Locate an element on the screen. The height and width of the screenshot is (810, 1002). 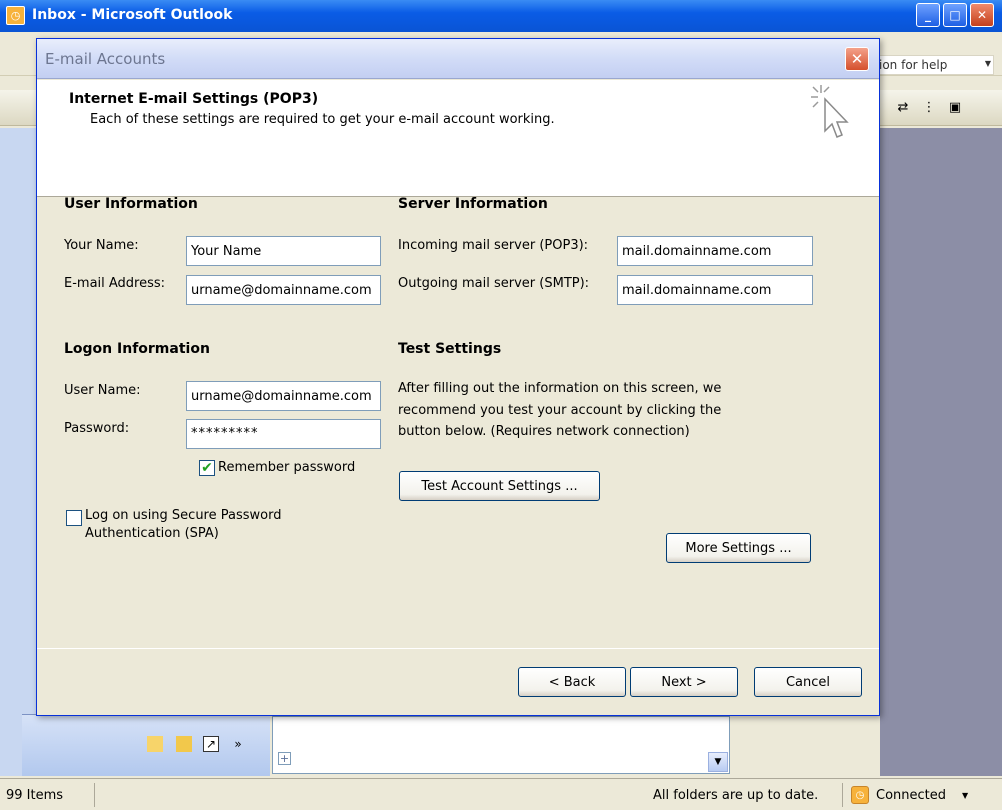
reading-pane is located at coordinates (941, 452).